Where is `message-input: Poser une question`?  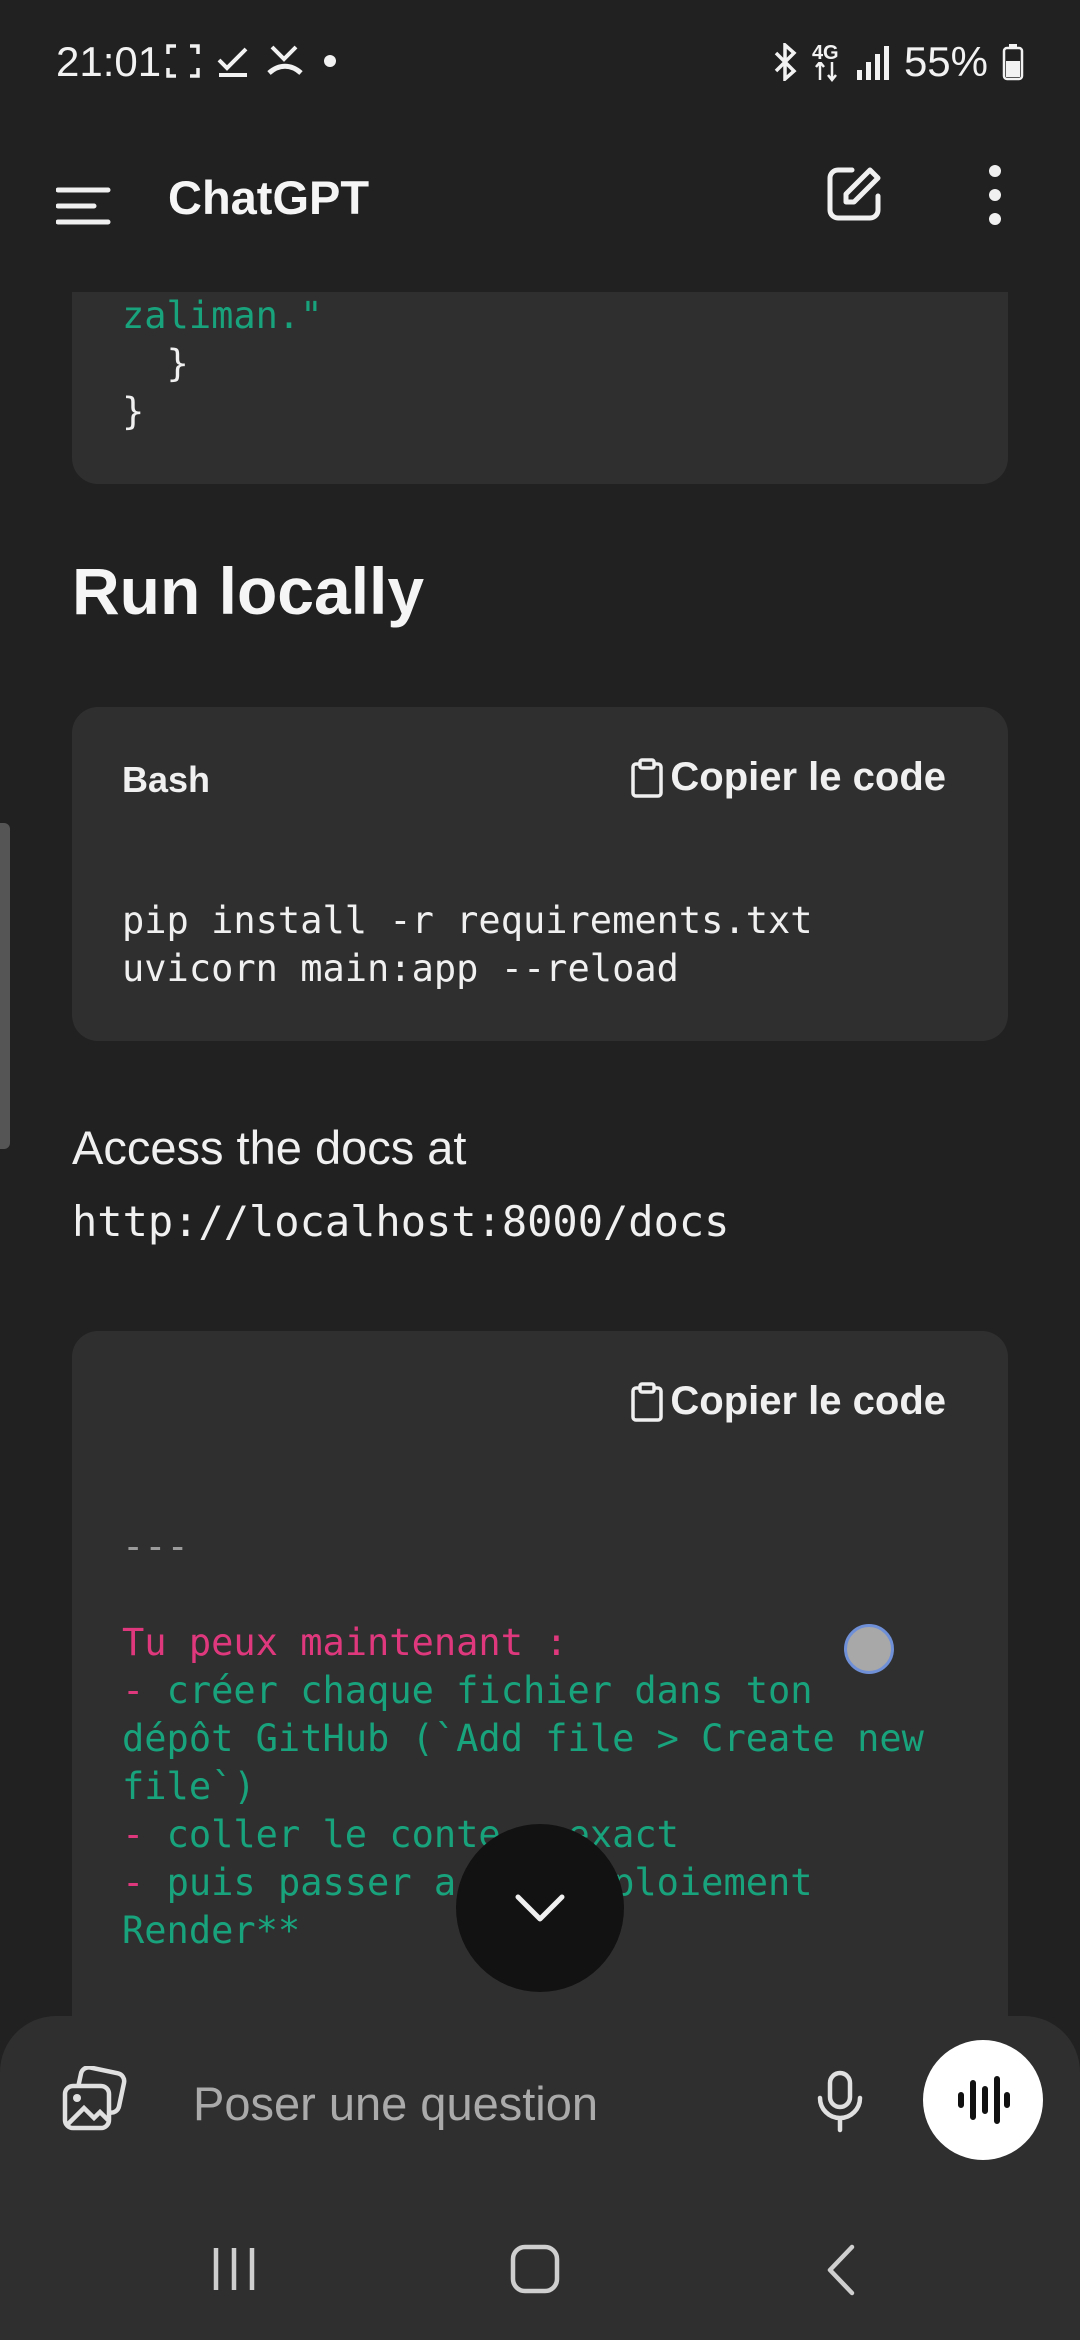 message-input: Poser une question is located at coordinates (395, 2103).